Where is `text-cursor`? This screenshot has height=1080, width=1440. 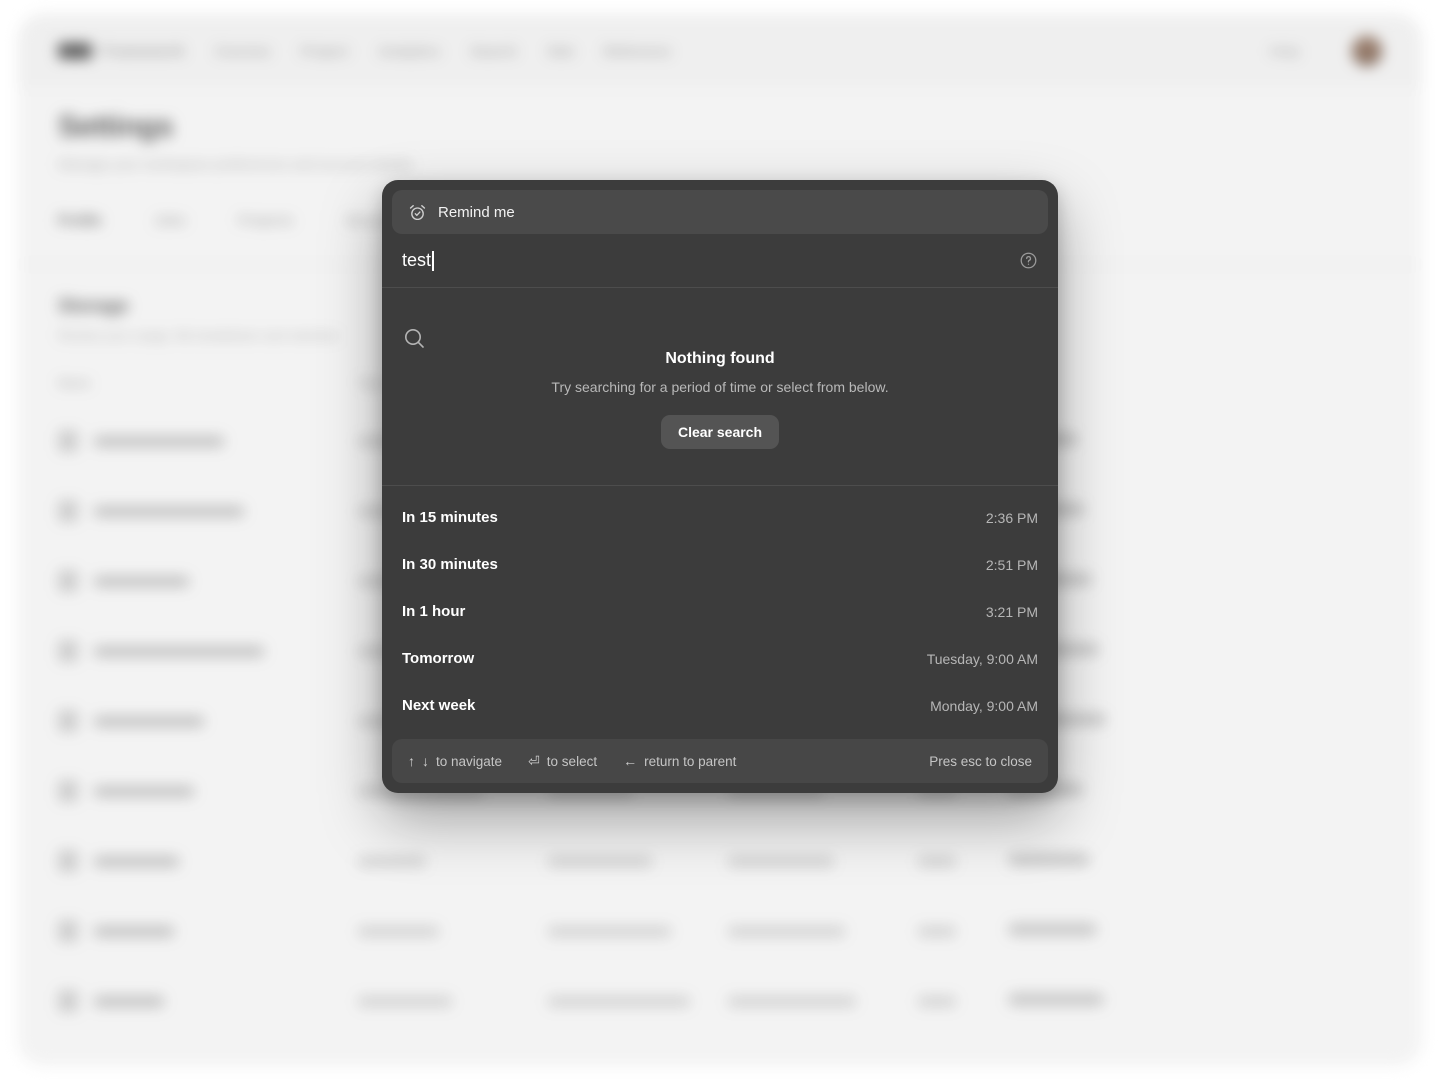 text-cursor is located at coordinates (433, 260).